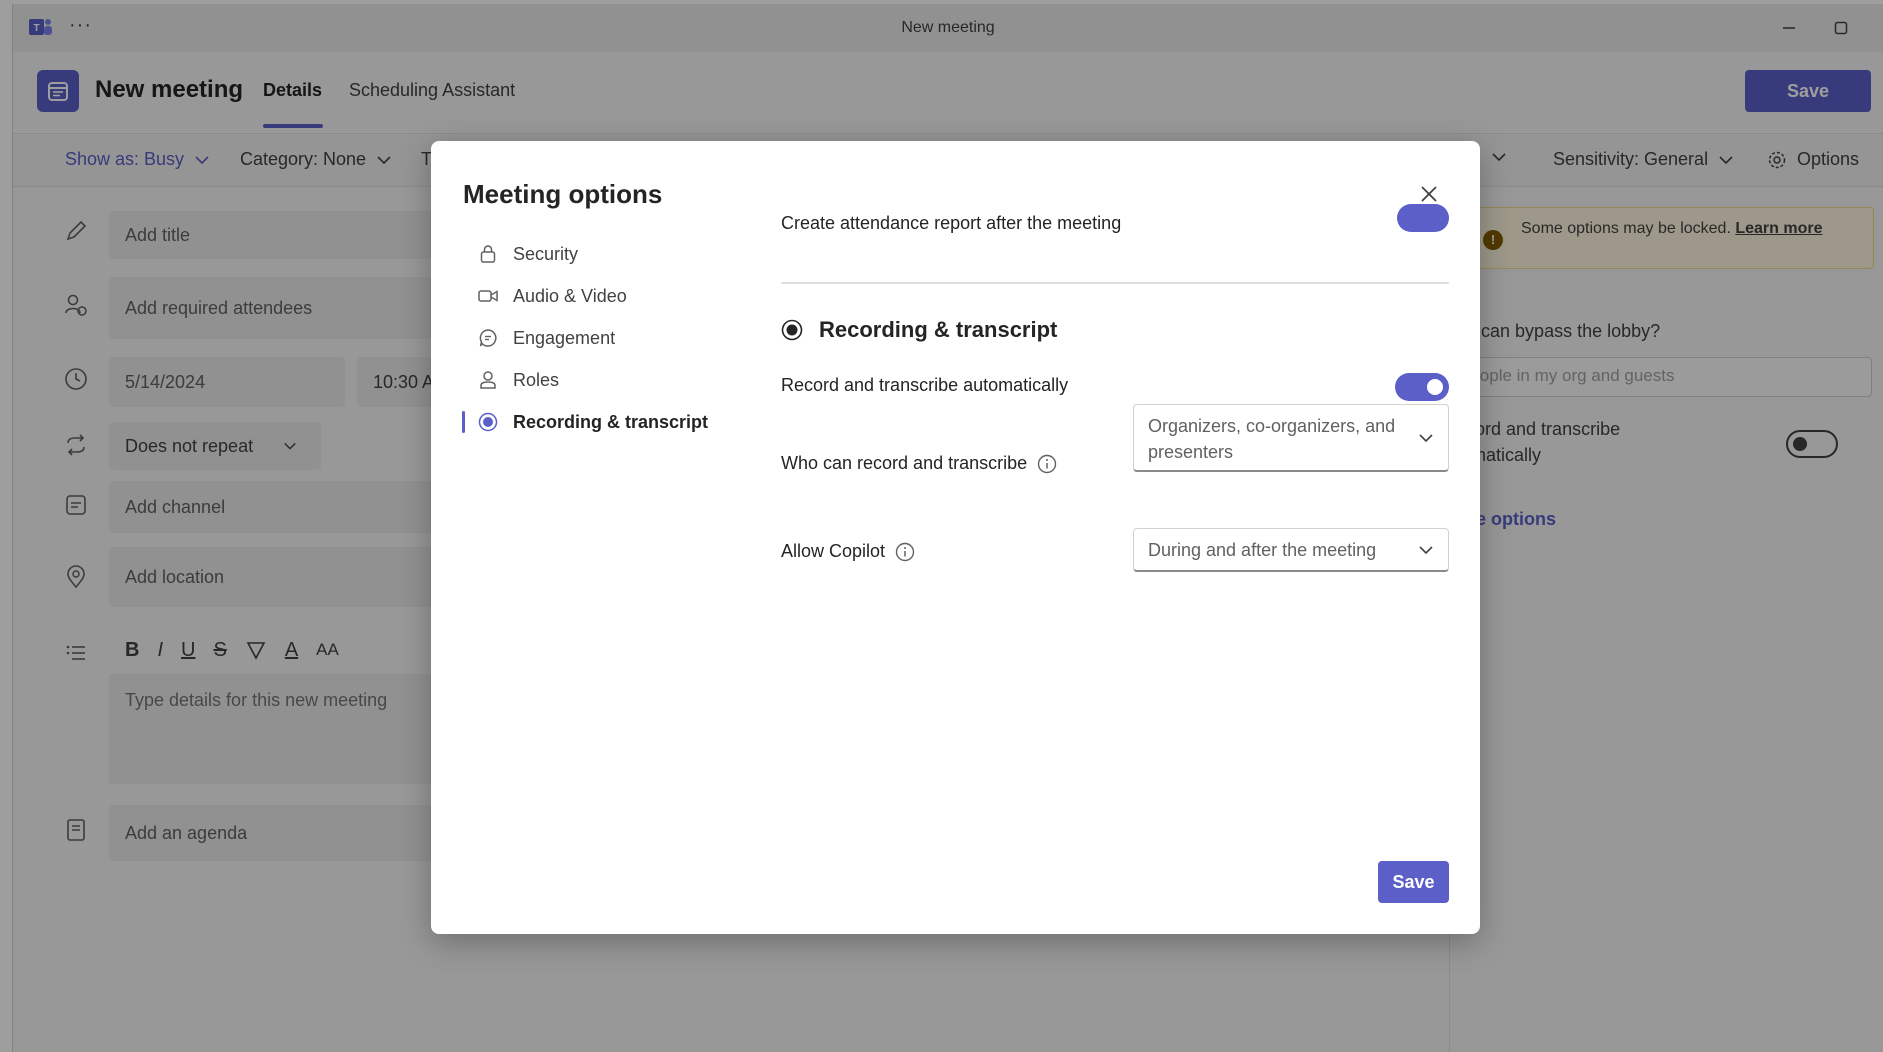 The height and width of the screenshot is (1052, 1883). What do you see at coordinates (463, 422) in the screenshot?
I see `nav-active-indicator` at bounding box center [463, 422].